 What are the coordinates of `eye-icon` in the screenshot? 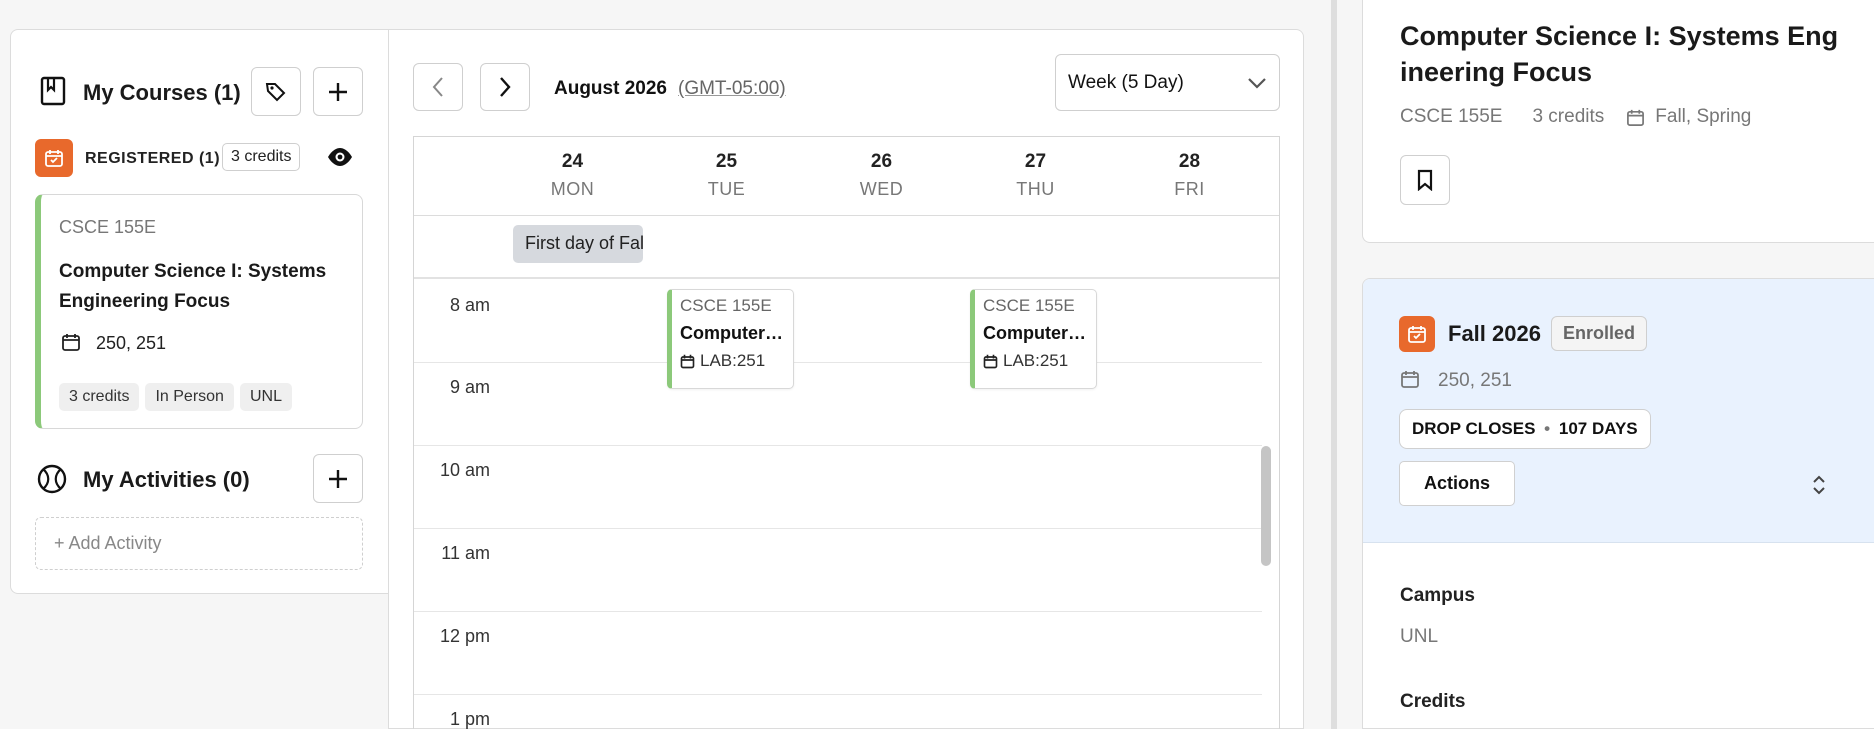 It's located at (340, 157).